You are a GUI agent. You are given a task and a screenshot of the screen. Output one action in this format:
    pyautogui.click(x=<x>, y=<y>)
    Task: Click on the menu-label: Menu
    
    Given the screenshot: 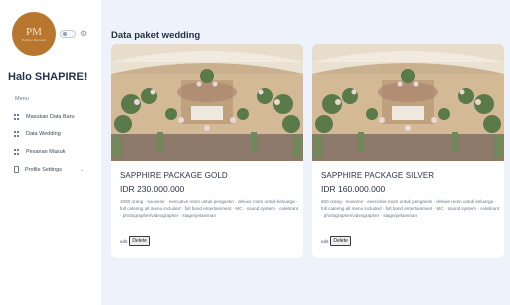 What is the action you would take?
    pyautogui.click(x=22, y=99)
    